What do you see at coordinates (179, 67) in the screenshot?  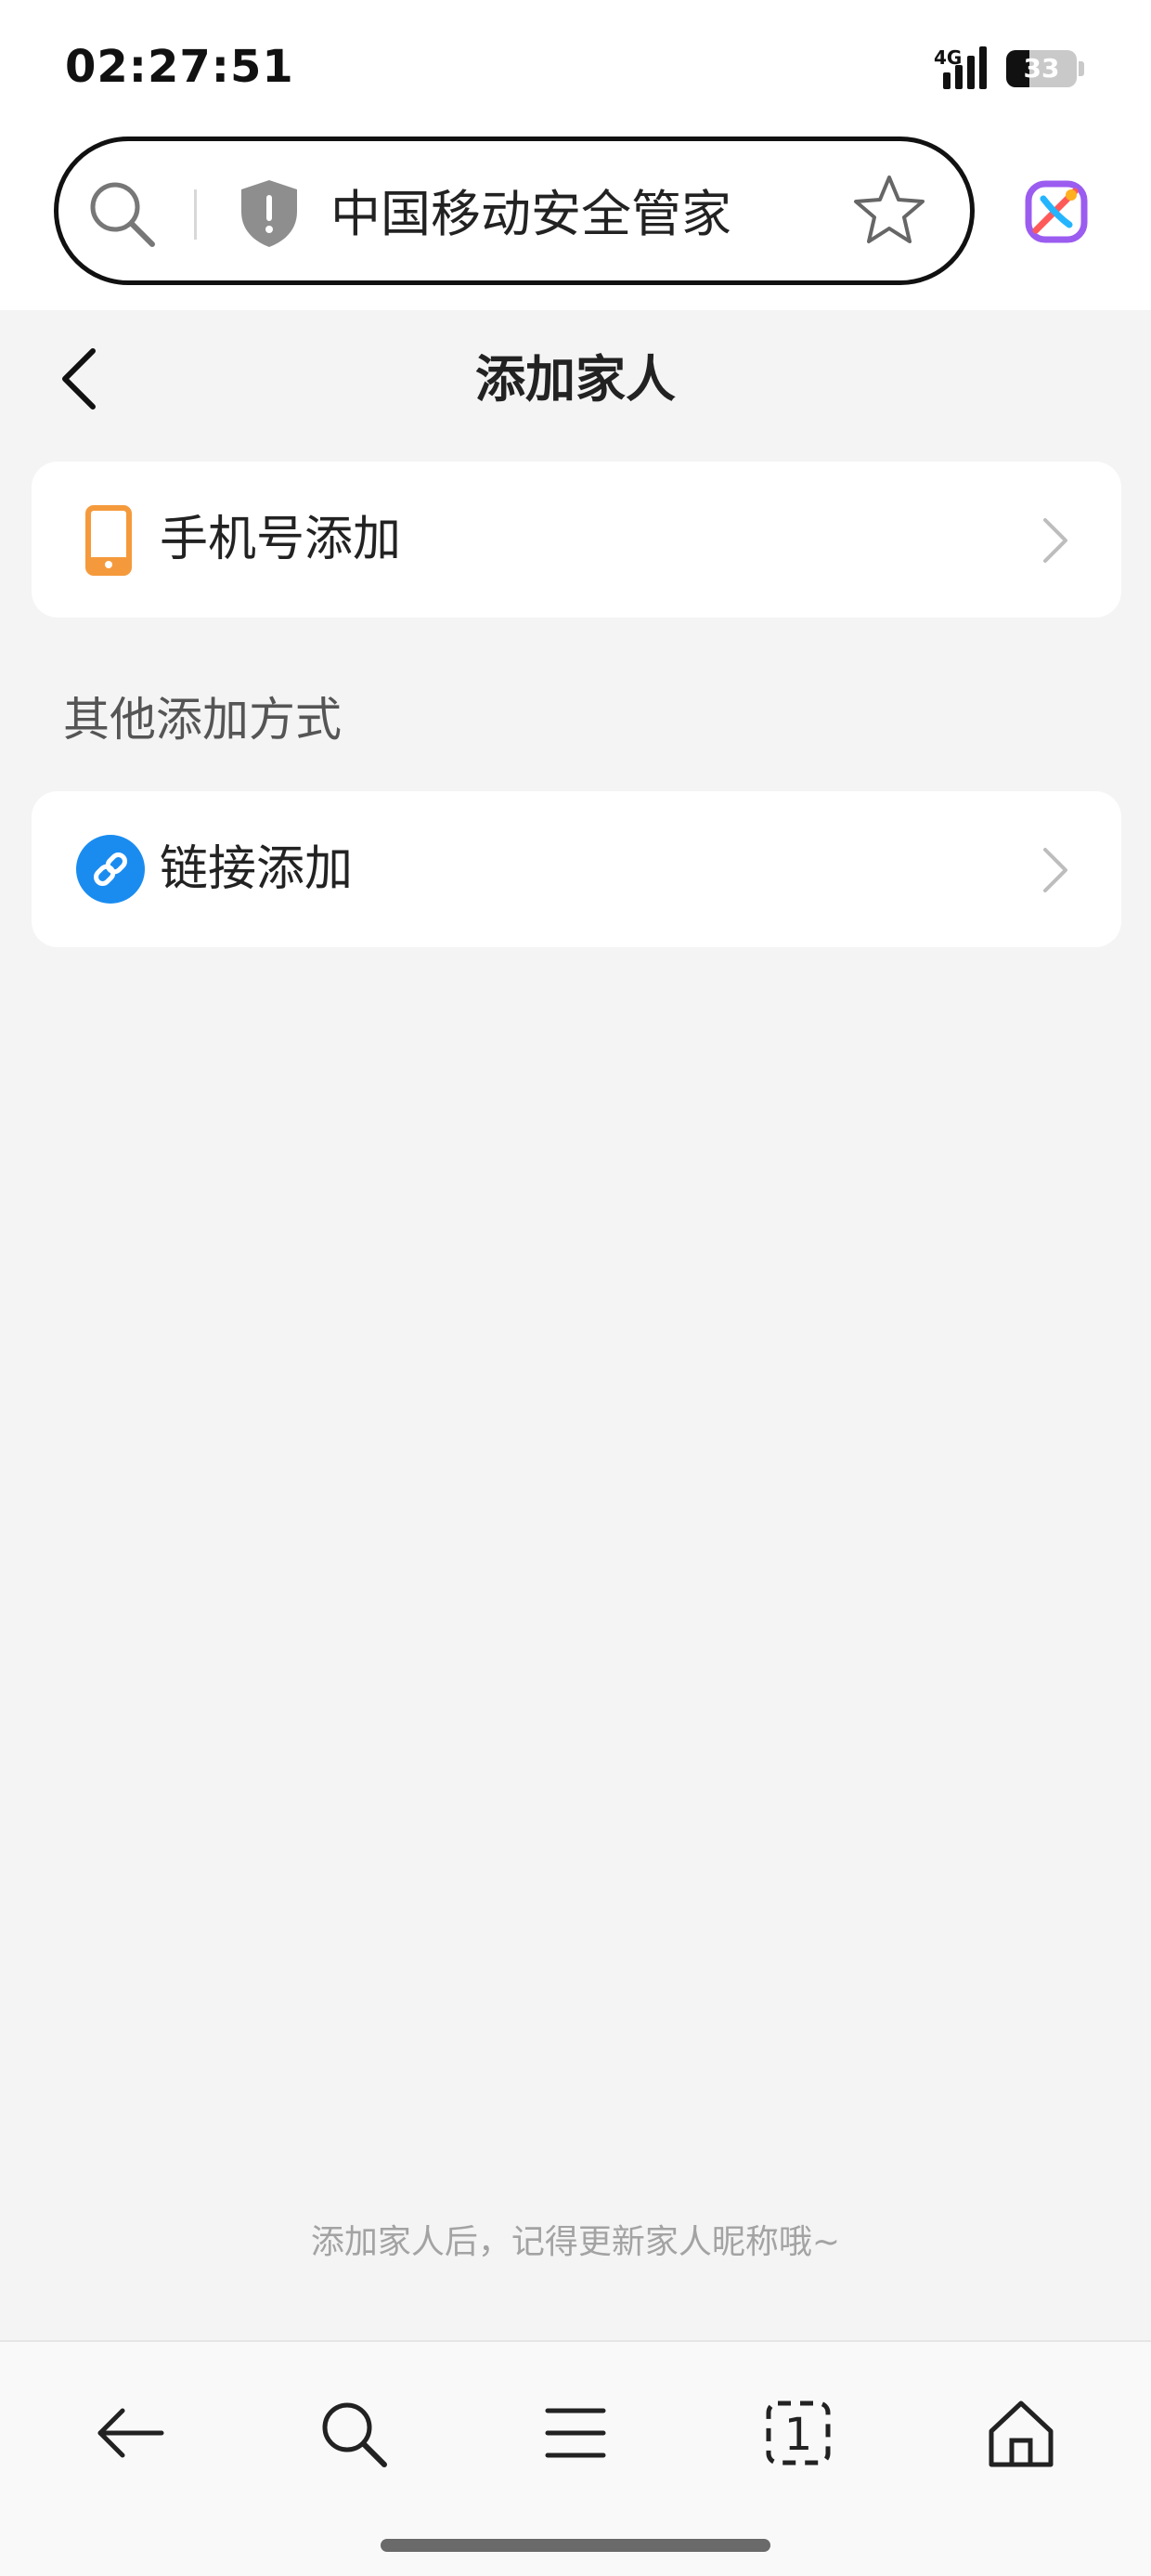 I see `status-time: 02:27:51` at bounding box center [179, 67].